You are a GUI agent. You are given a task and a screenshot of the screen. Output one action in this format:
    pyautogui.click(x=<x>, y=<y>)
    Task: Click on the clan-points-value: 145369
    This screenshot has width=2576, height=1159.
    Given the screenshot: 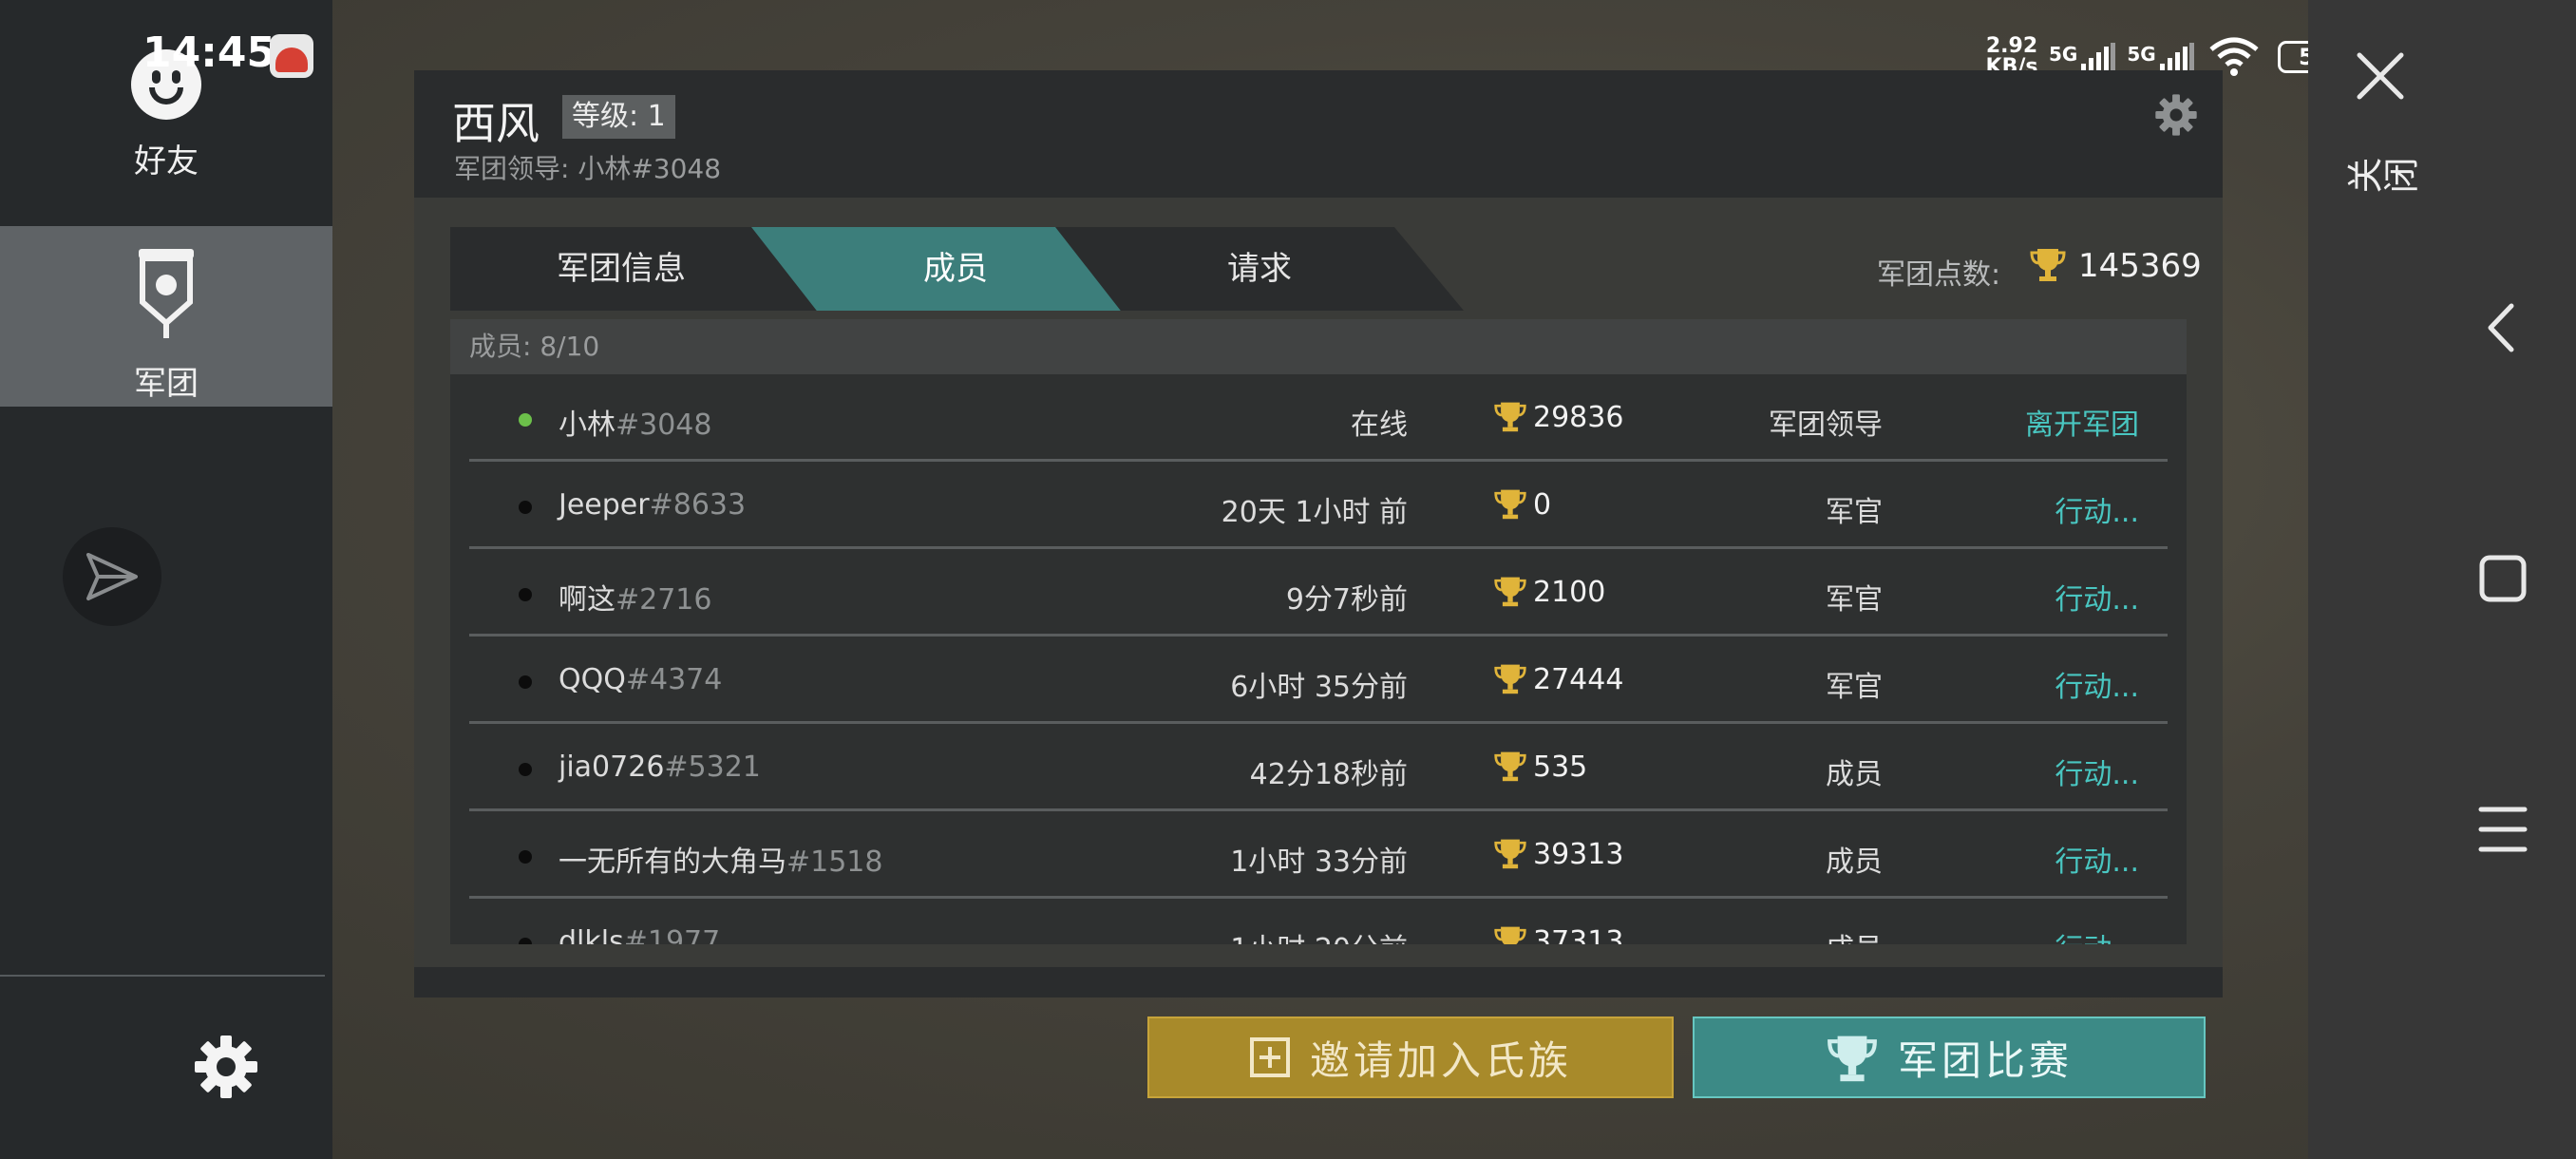 What is the action you would take?
    pyautogui.click(x=2140, y=266)
    